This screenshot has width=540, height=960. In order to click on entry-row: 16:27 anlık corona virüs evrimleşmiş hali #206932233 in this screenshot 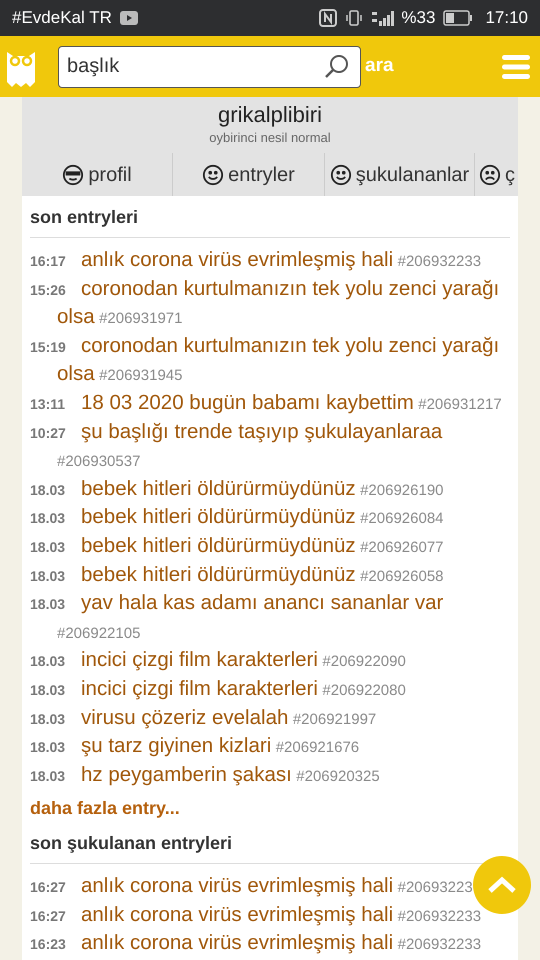, I will do `click(256, 917)`.